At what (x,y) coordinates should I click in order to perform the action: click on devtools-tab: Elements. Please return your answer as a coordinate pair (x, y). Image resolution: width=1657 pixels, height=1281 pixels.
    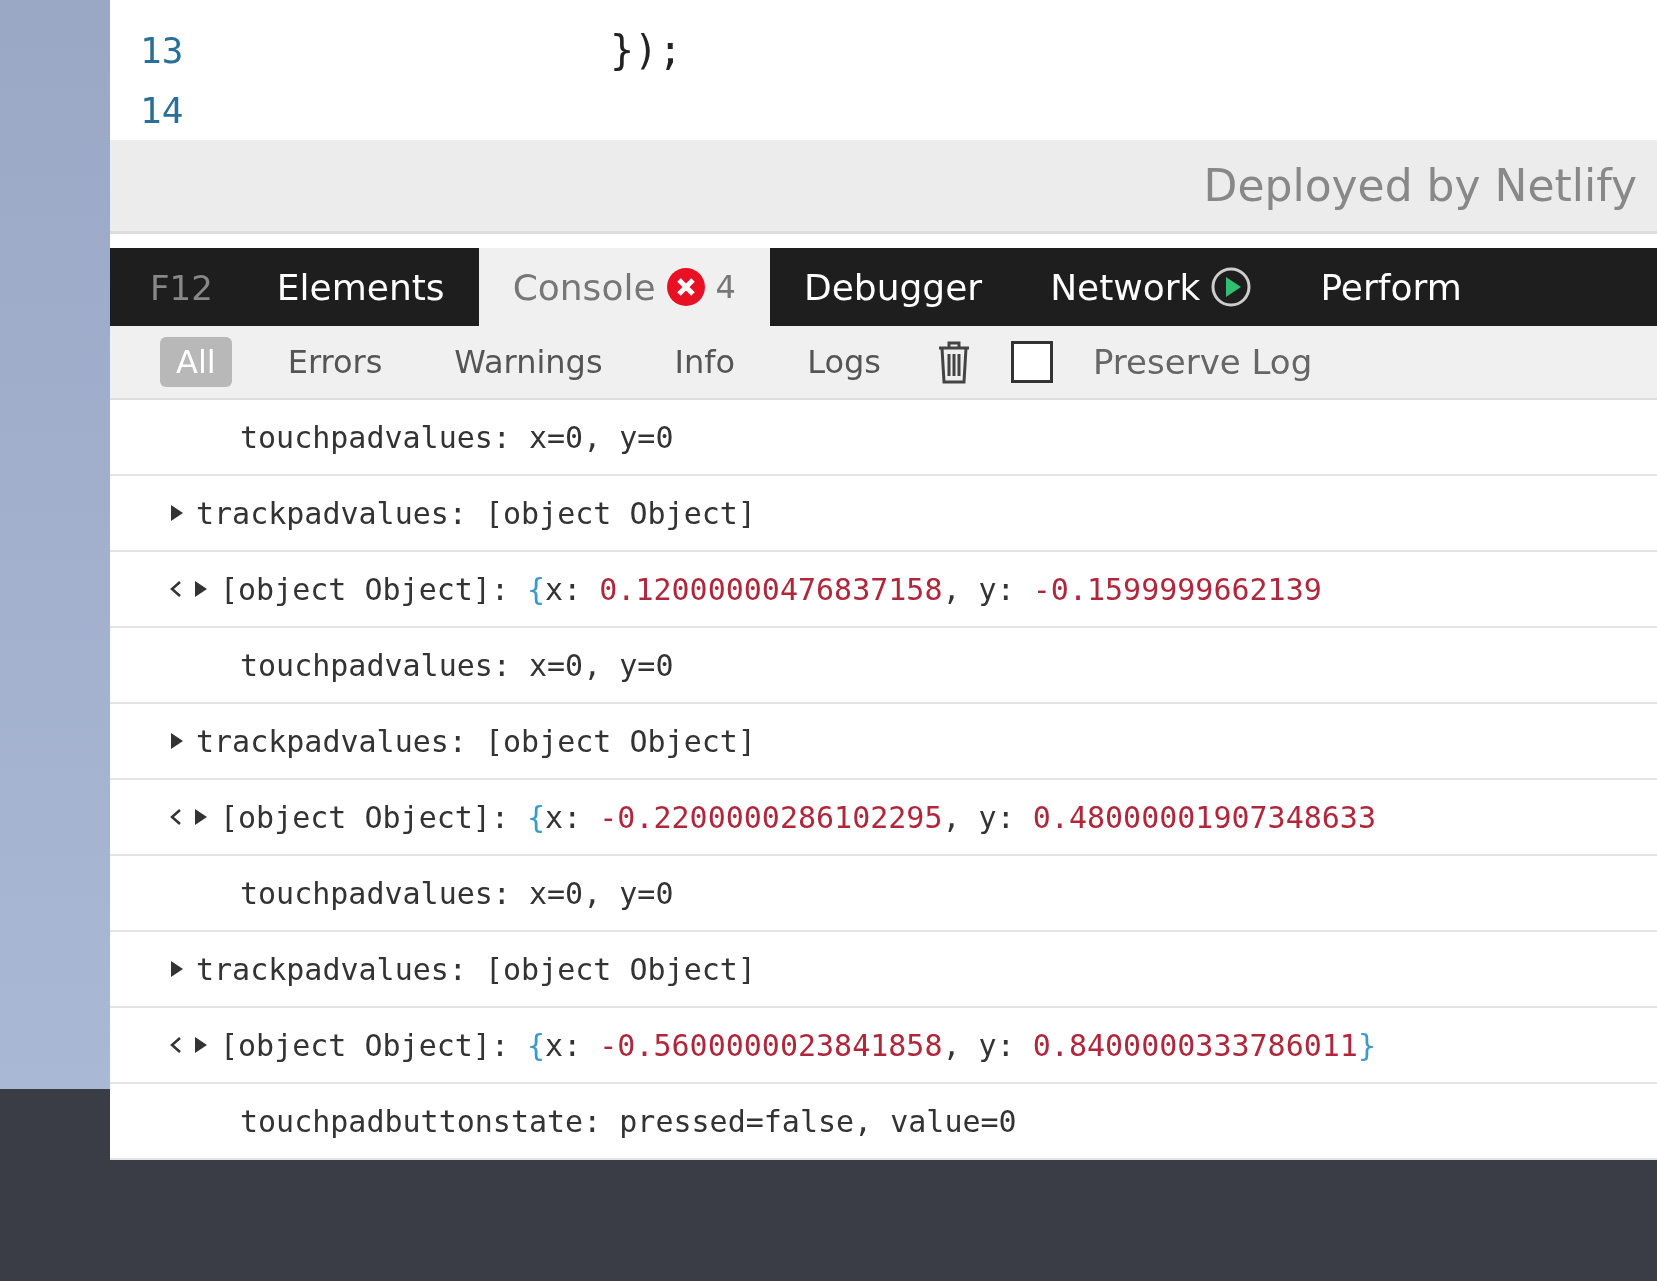
    Looking at the image, I should click on (360, 287).